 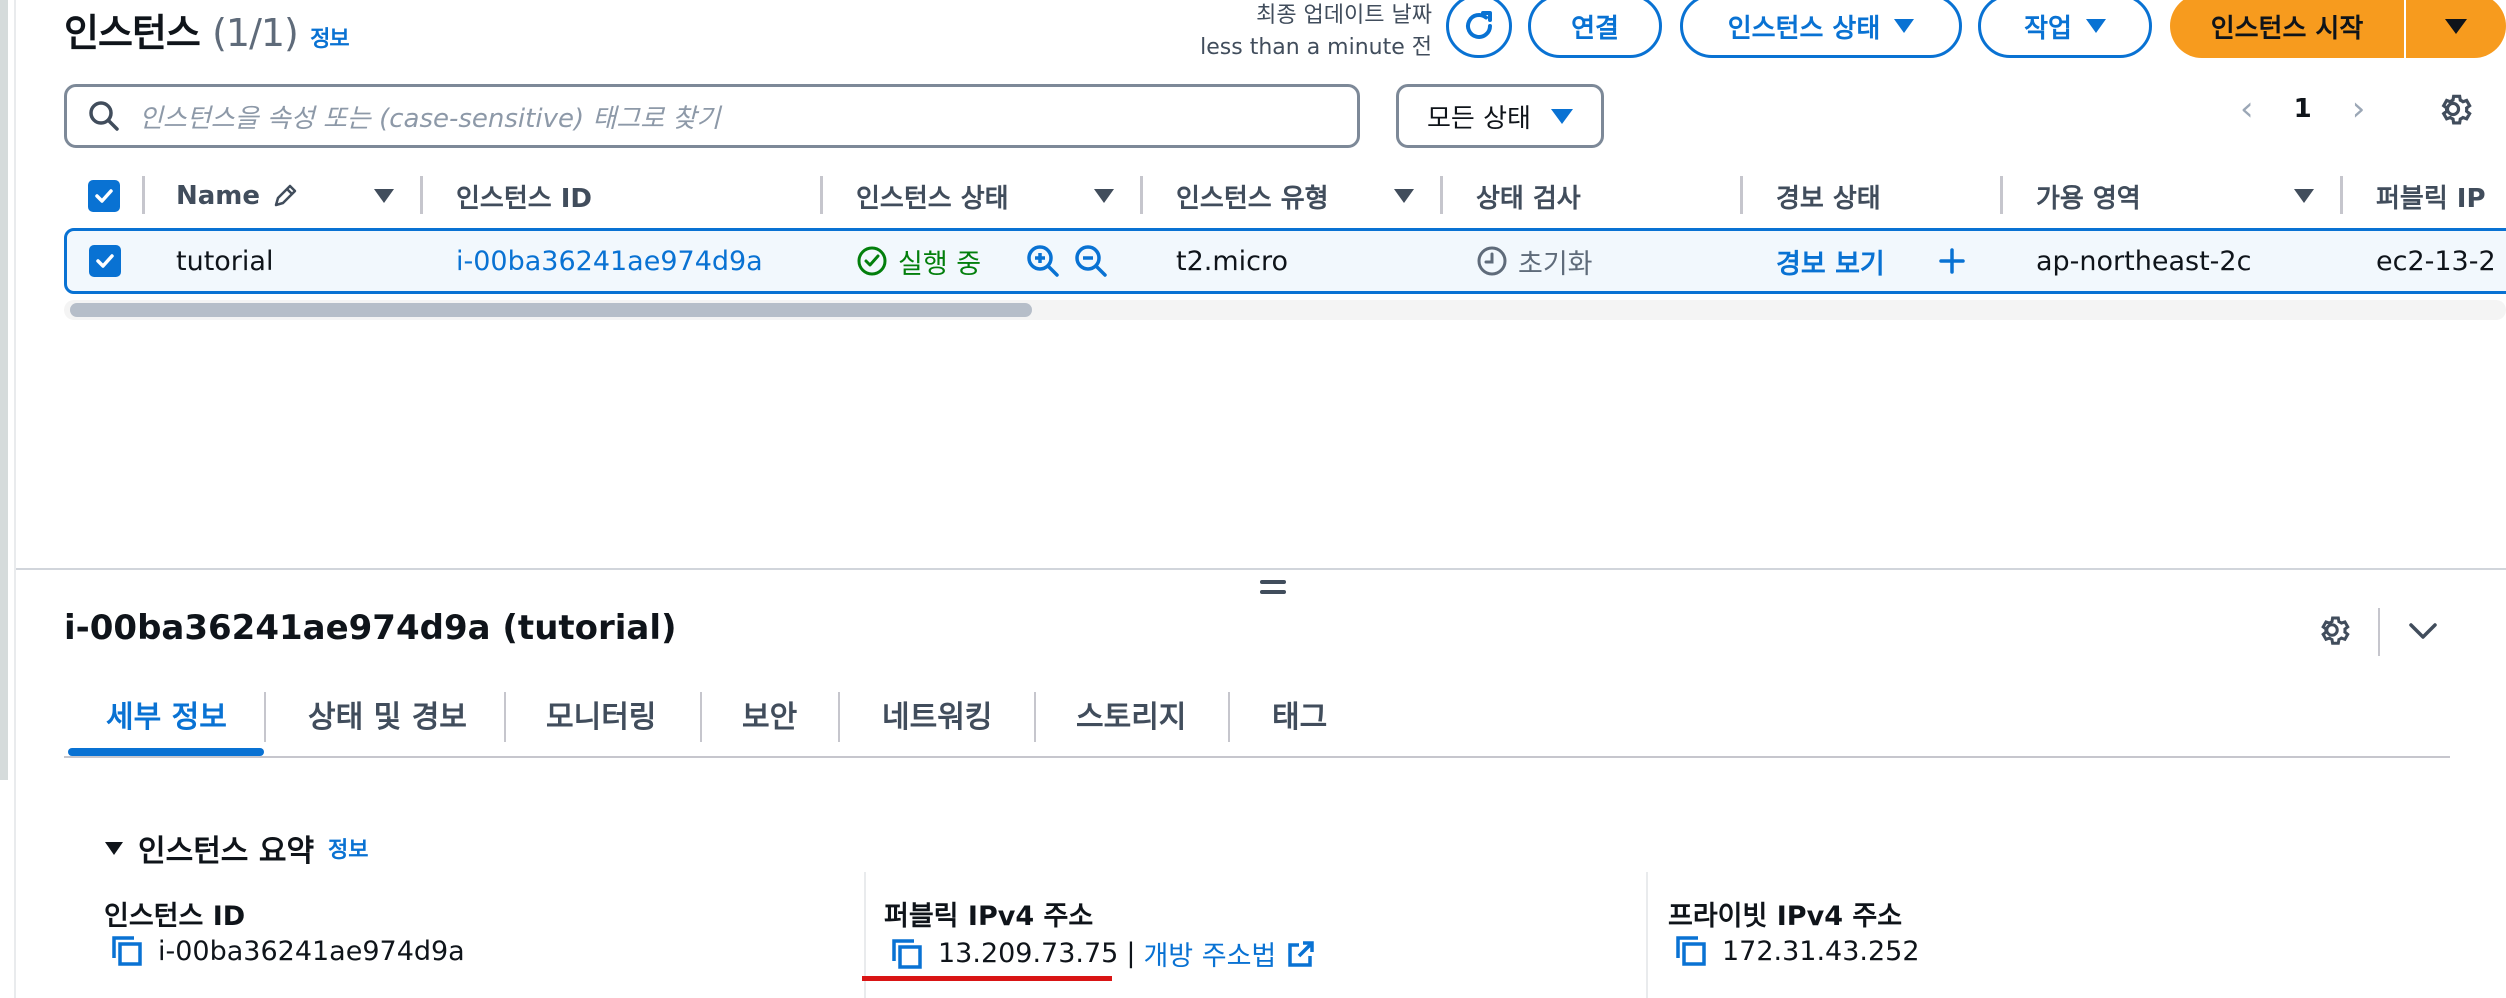 What do you see at coordinates (218, 196) in the screenshot?
I see `column-label: Name` at bounding box center [218, 196].